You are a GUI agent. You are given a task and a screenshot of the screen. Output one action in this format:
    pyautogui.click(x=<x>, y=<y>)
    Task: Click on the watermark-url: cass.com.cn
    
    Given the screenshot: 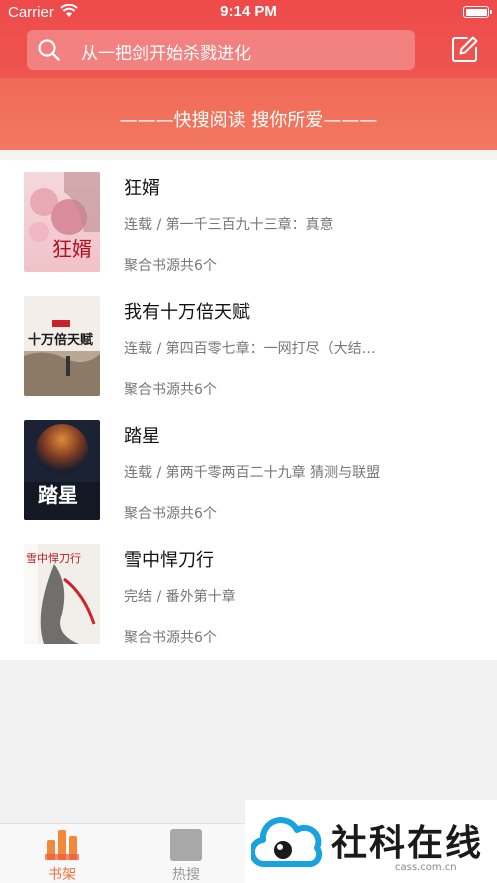 What is the action you would take?
    pyautogui.click(x=426, y=867)
    